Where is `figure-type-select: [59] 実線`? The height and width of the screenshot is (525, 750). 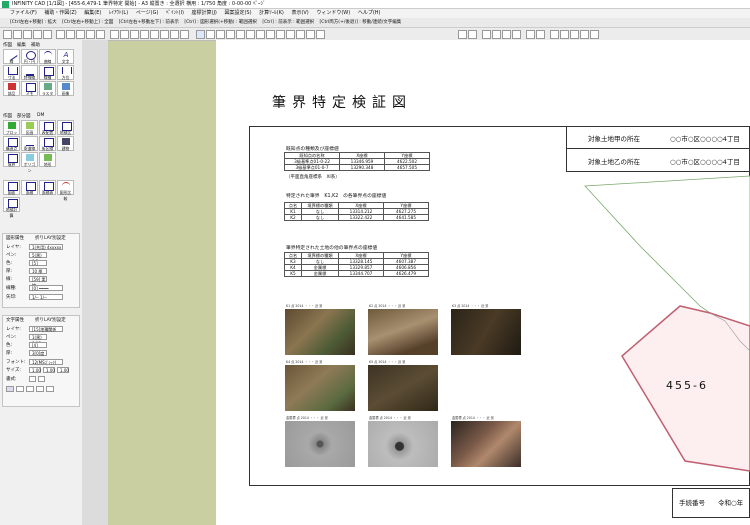 figure-type-select: [59] 実線 is located at coordinates (38, 282).